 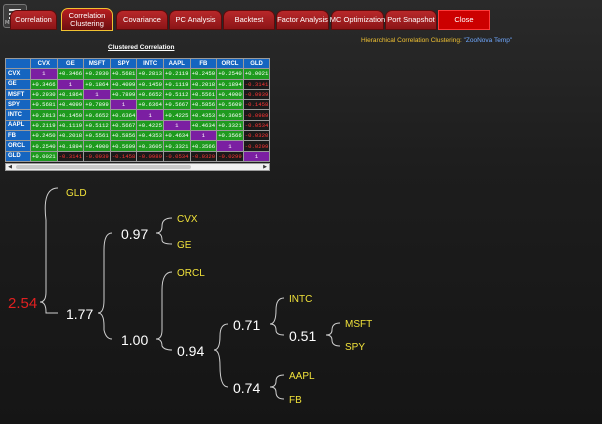 What do you see at coordinates (79, 314) in the screenshot?
I see `dendrogram-node: 1.77` at bounding box center [79, 314].